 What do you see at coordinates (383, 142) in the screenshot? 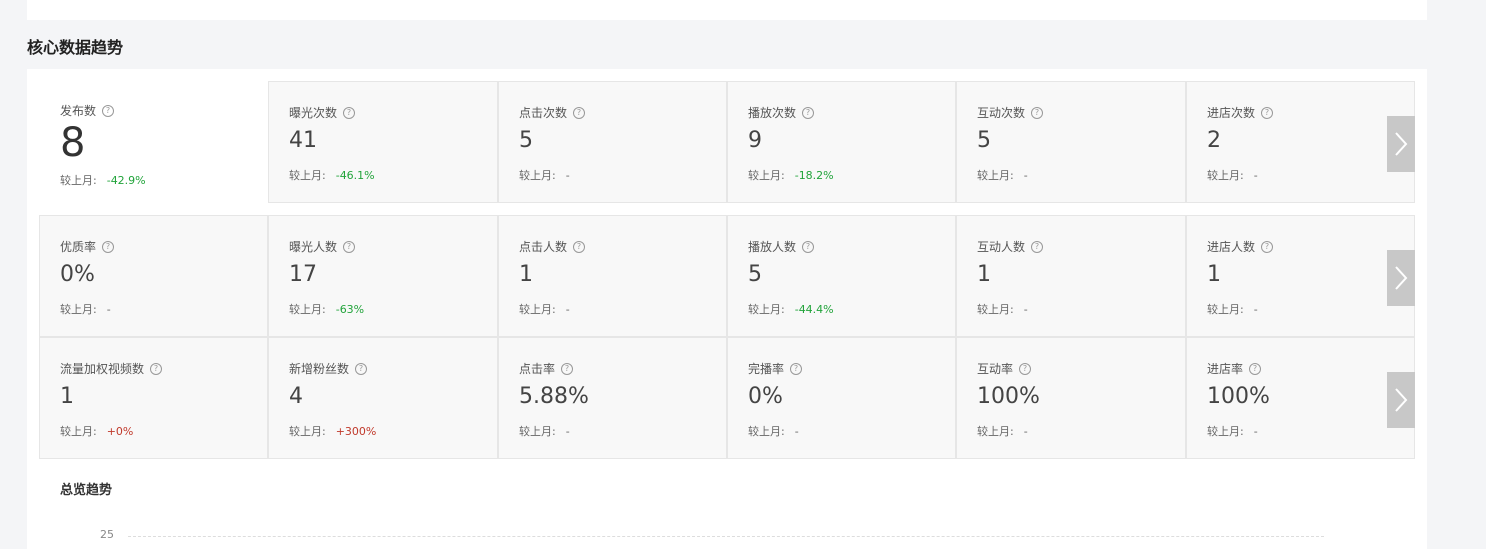
I see `metric-card: 曝光次数? 41 较上月: -46.1%` at bounding box center [383, 142].